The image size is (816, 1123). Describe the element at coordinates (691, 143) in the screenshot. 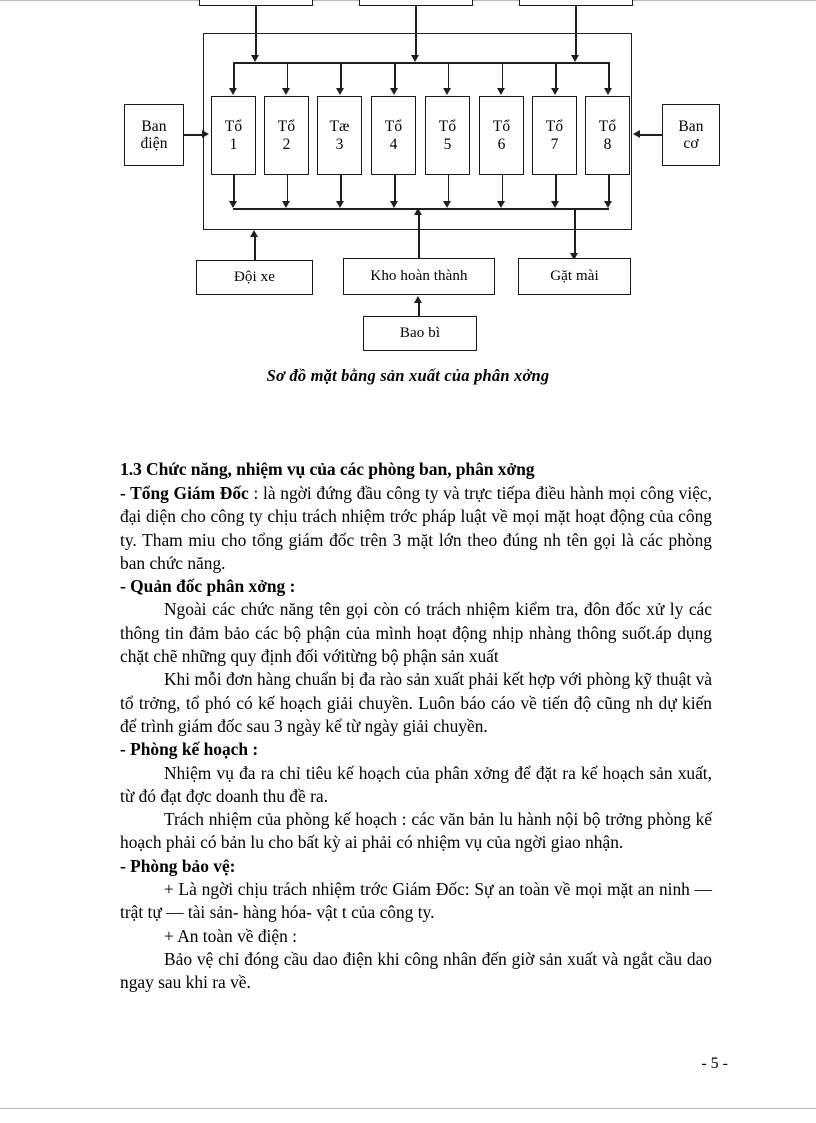

I see `side-box-mechanical-line2: cơ` at that location.